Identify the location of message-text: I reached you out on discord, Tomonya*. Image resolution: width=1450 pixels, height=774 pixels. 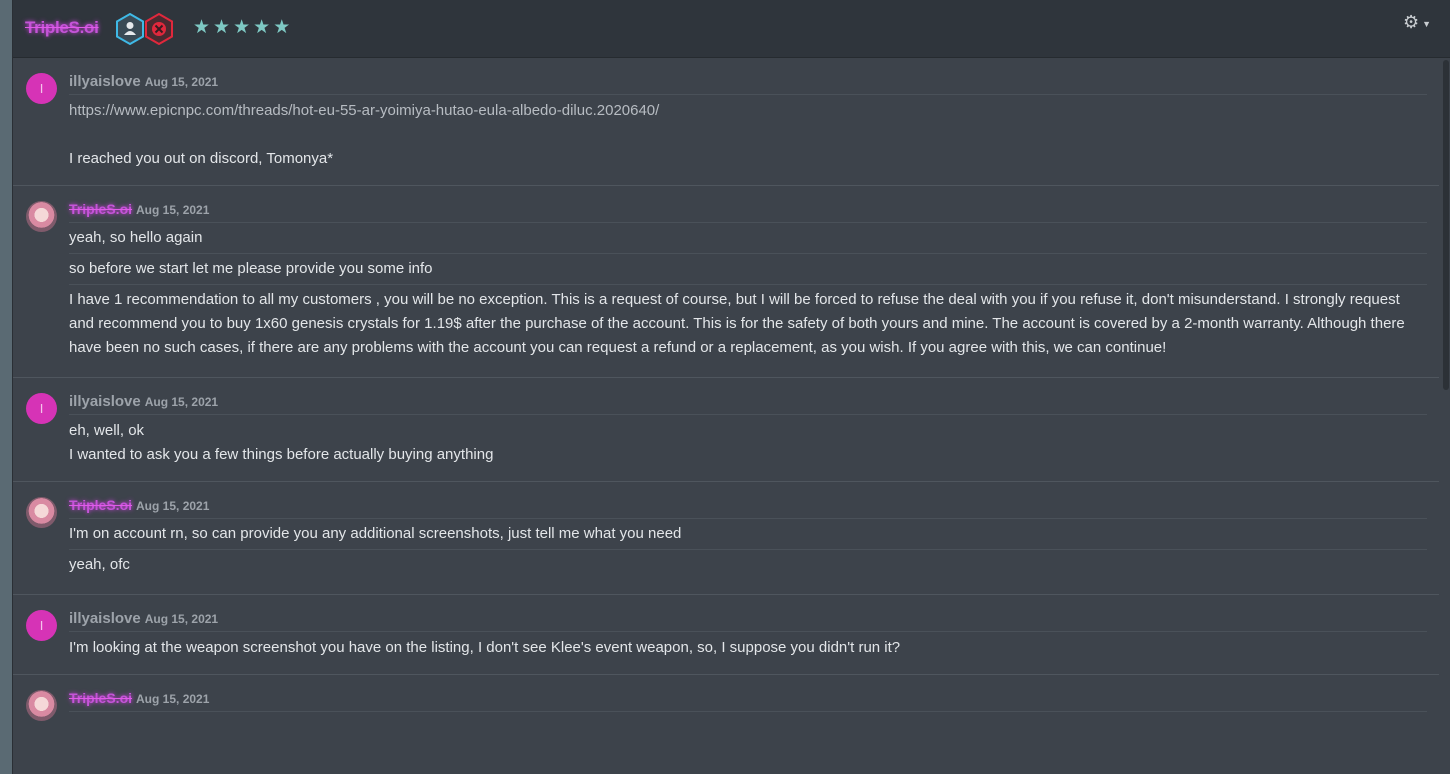
(201, 158).